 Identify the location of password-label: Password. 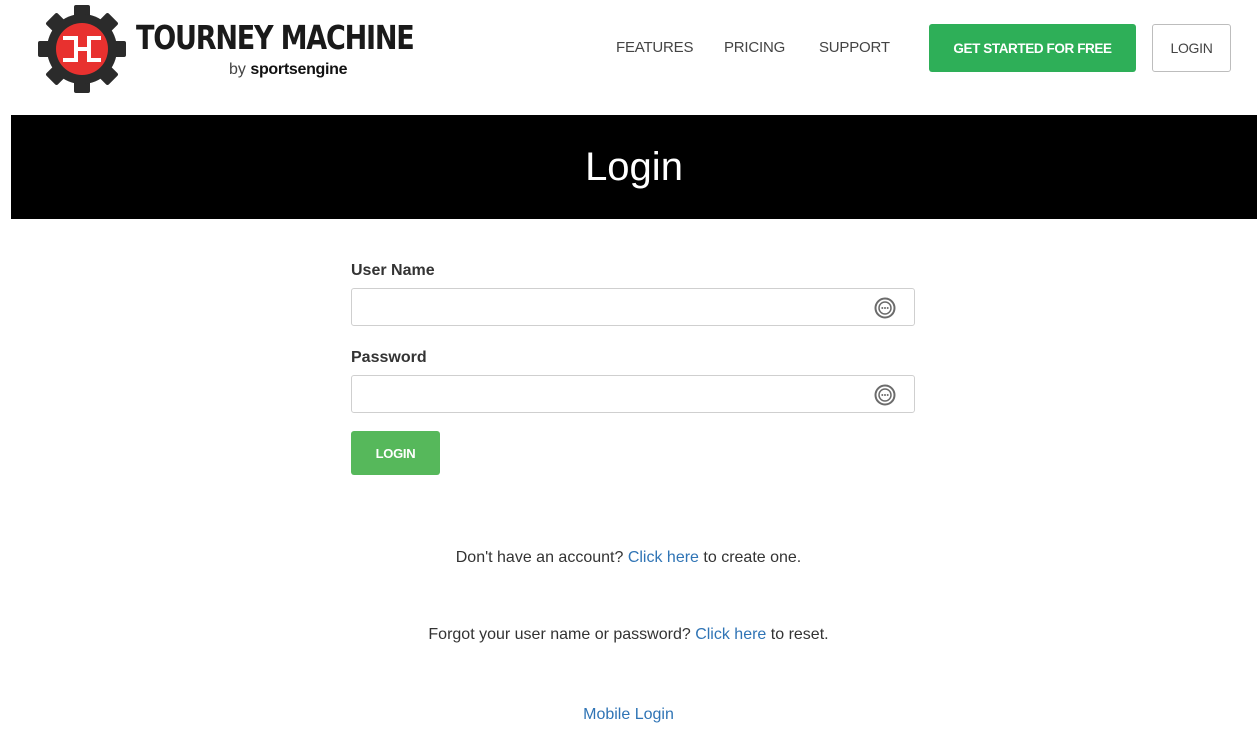
(389, 357).